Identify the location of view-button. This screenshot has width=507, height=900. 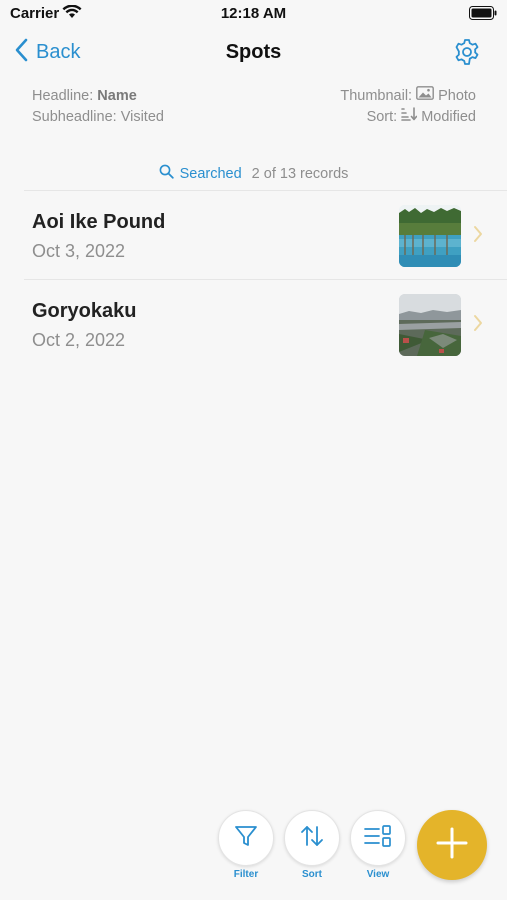
(378, 838).